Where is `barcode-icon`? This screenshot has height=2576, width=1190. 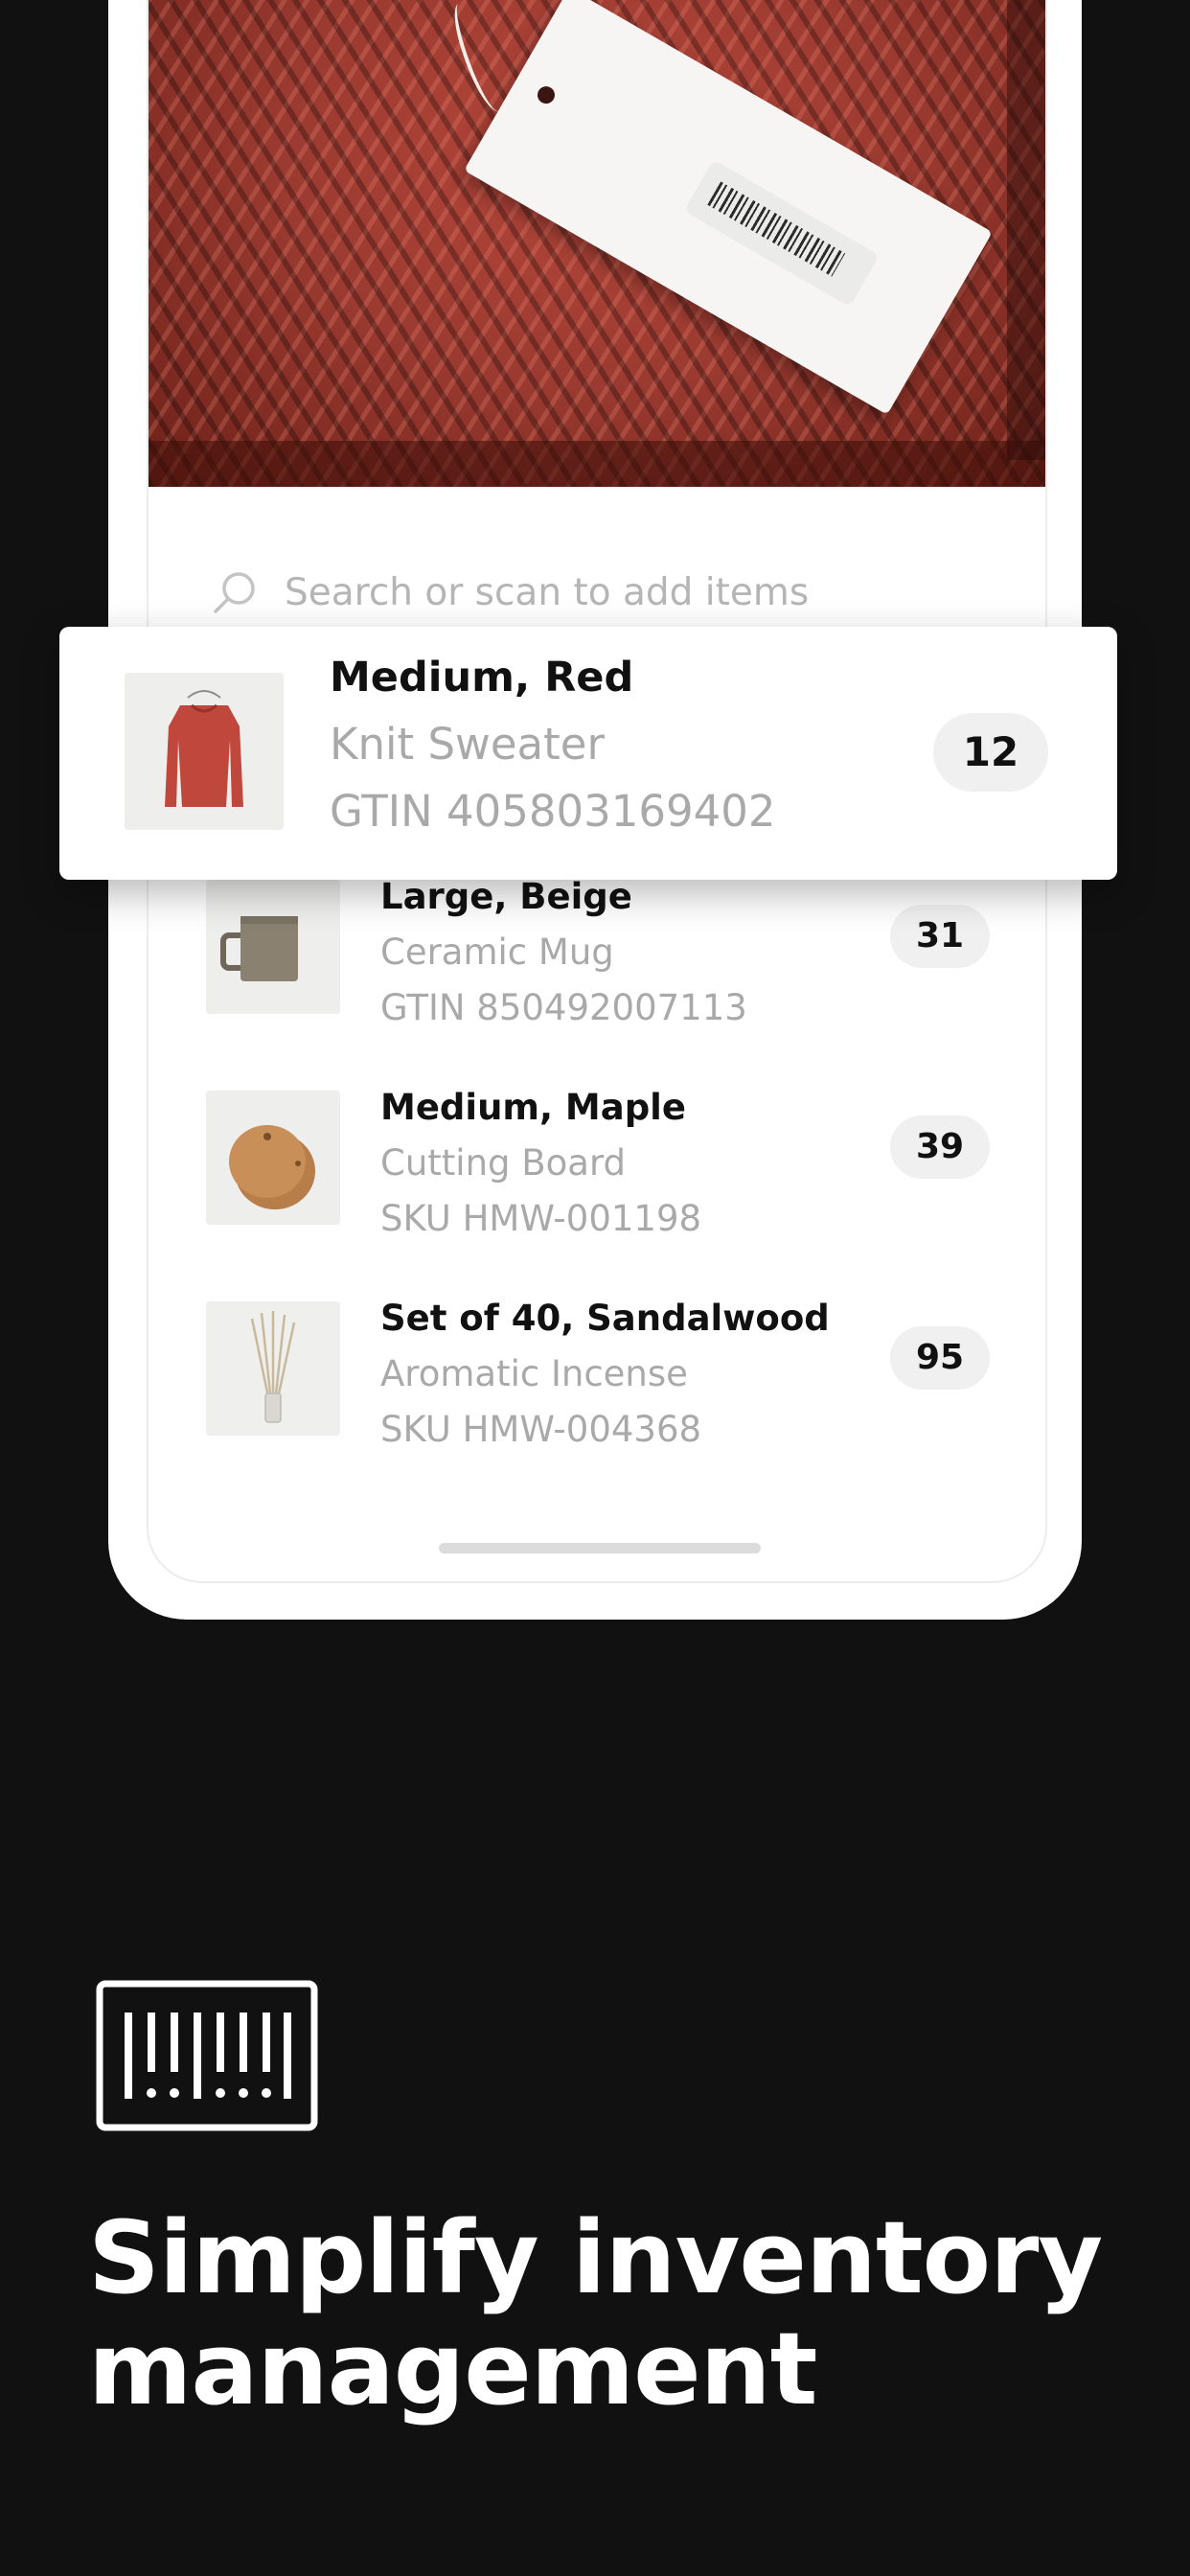 barcode-icon is located at coordinates (207, 2055).